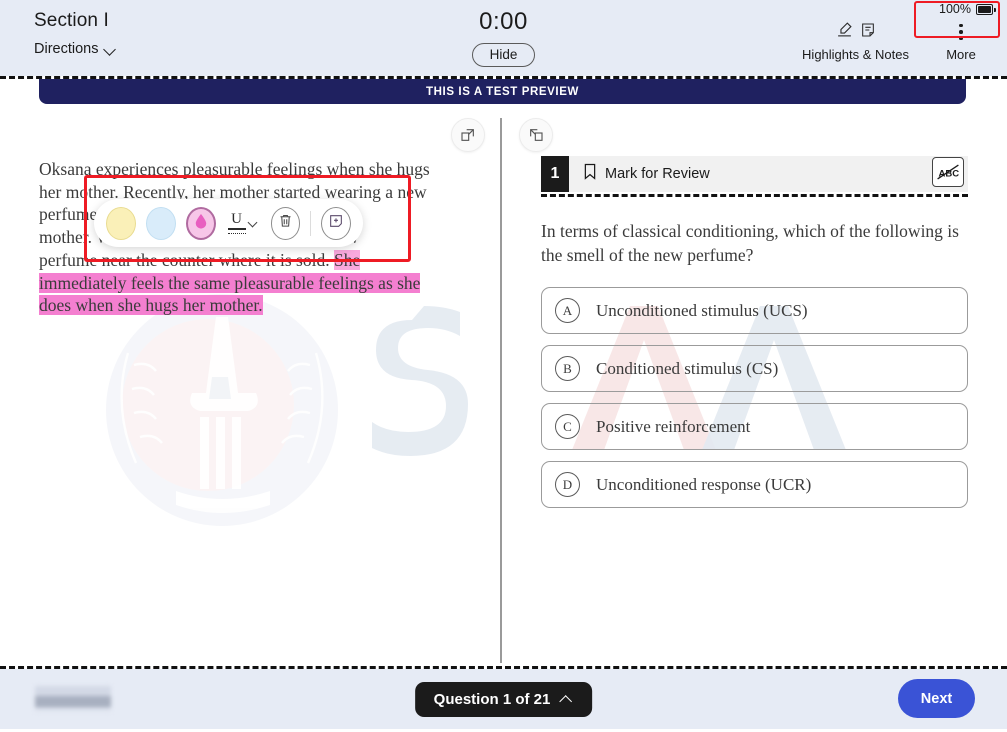 Image resolution: width=1007 pixels, height=732 pixels. I want to click on battery-percent-label: 100%, so click(955, 9).